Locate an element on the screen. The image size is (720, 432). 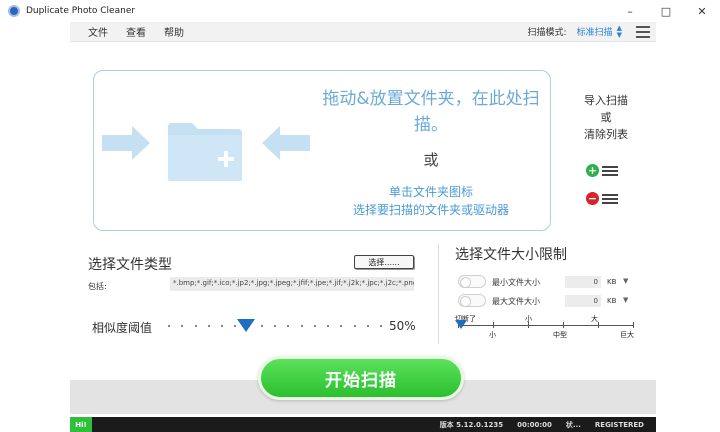
hi-badge: Hi! is located at coordinates (81, 424).